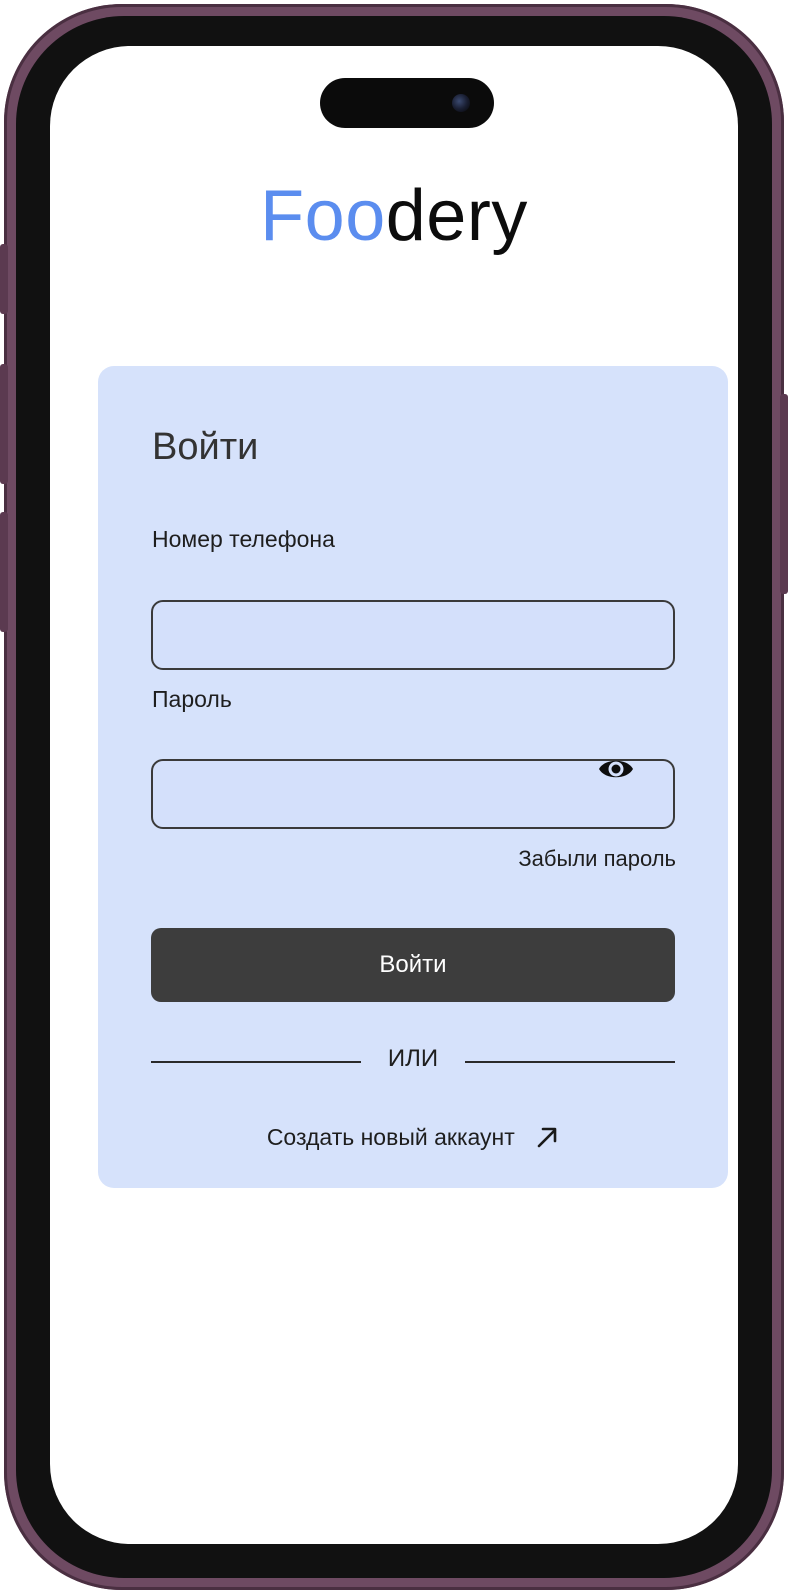 The height and width of the screenshot is (1594, 790). Describe the element at coordinates (4, 424) in the screenshot. I see `side-button-volume-up` at that location.